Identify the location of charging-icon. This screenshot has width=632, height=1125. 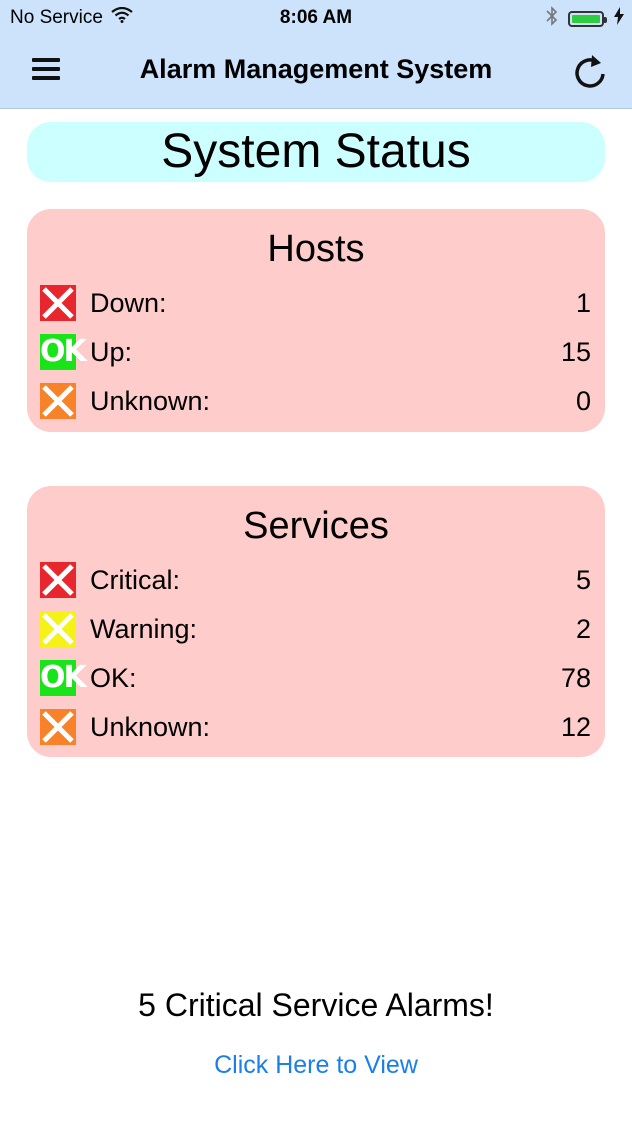
(619, 19).